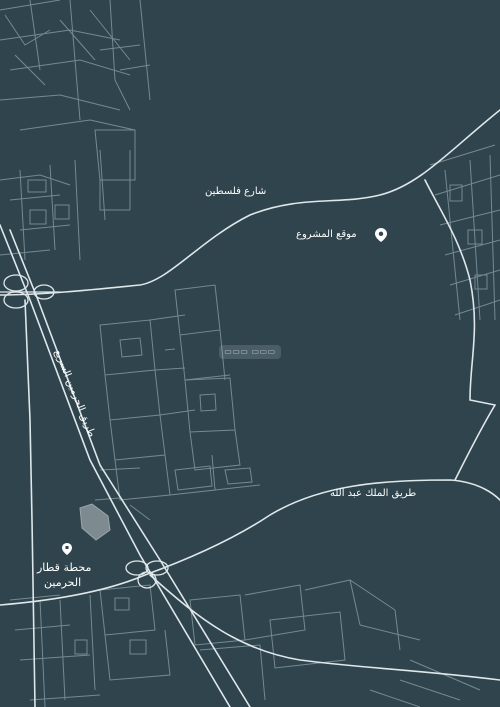  I want to click on watermark-logo: ▭▭▭ ▭▭▭, so click(250, 352).